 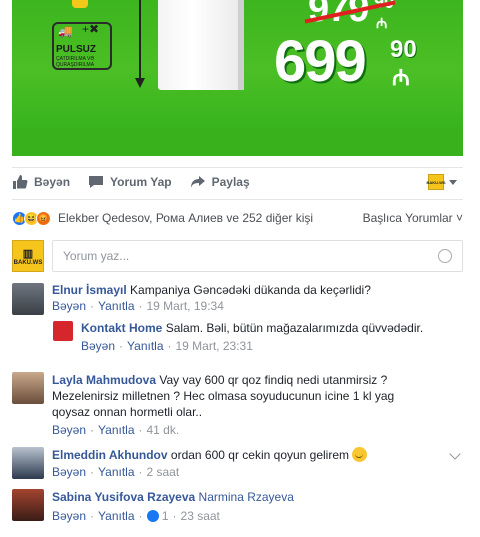 What do you see at coordinates (167, 346) in the screenshot?
I see `reply-meta: Bəyən · Yanıtla · 19 Mart, 23:31` at bounding box center [167, 346].